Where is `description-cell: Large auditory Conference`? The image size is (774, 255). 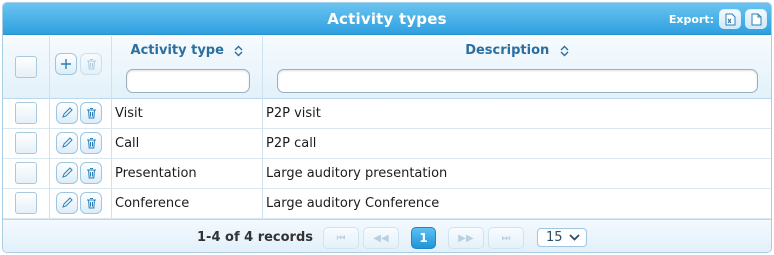 description-cell: Large auditory Conference is located at coordinates (353, 203).